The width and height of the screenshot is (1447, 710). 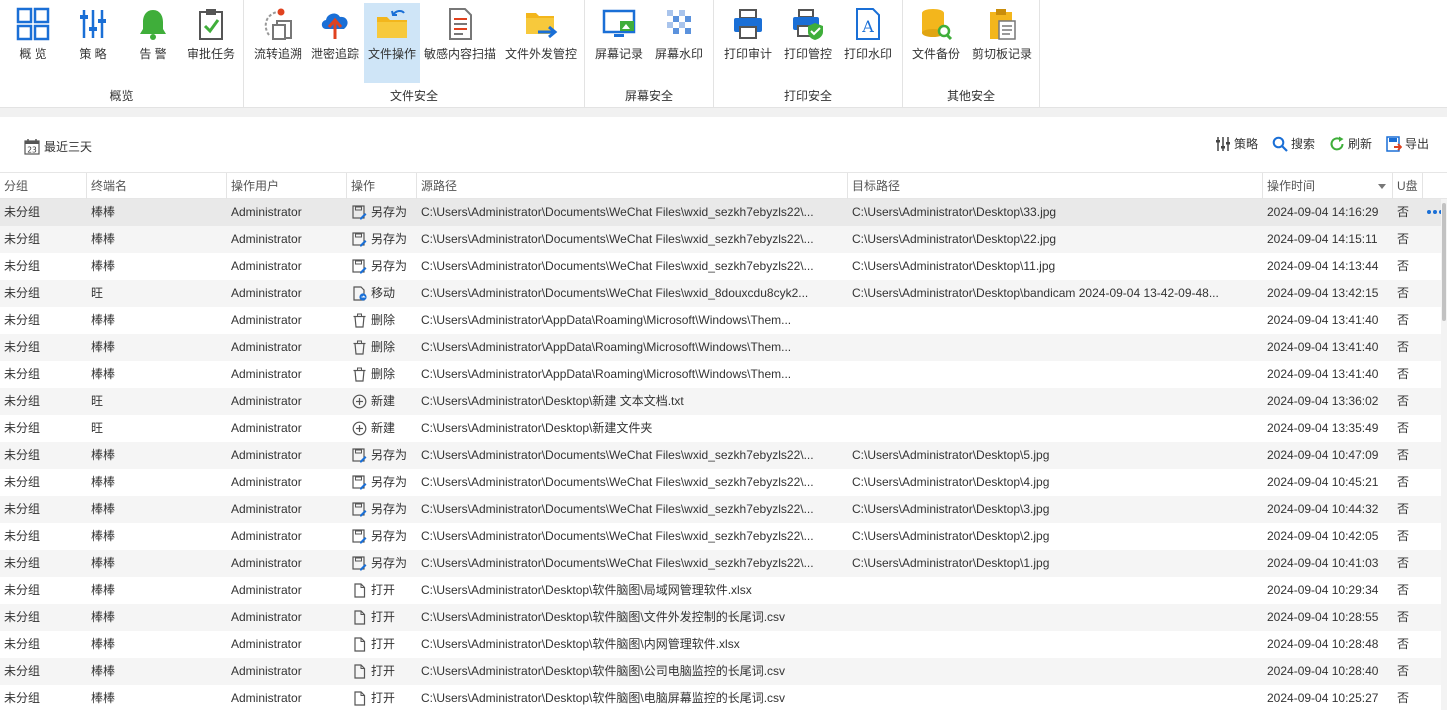 What do you see at coordinates (1350, 143) in the screenshot?
I see `refresh-button: 刷新` at bounding box center [1350, 143].